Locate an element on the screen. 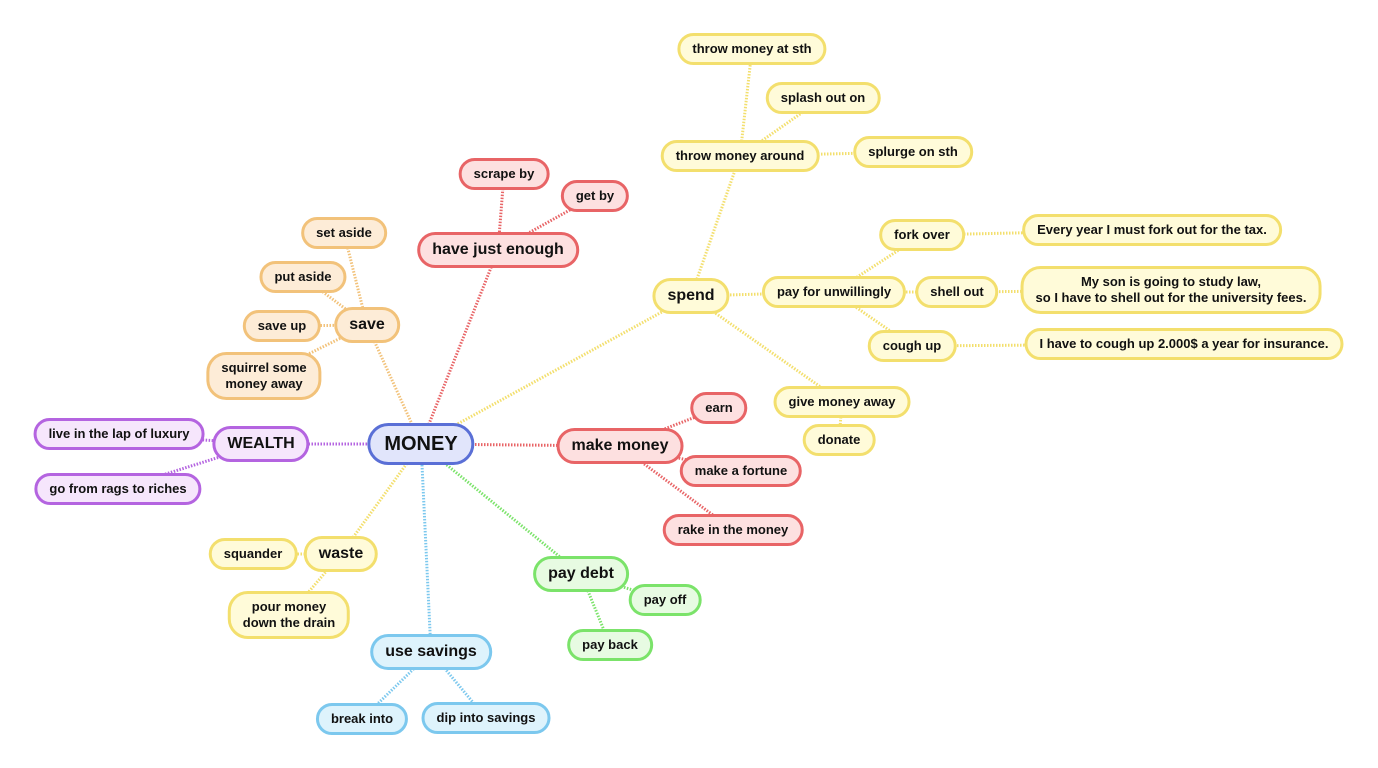 This screenshot has height=768, width=1378. node-save-up: save up is located at coordinates (282, 326).